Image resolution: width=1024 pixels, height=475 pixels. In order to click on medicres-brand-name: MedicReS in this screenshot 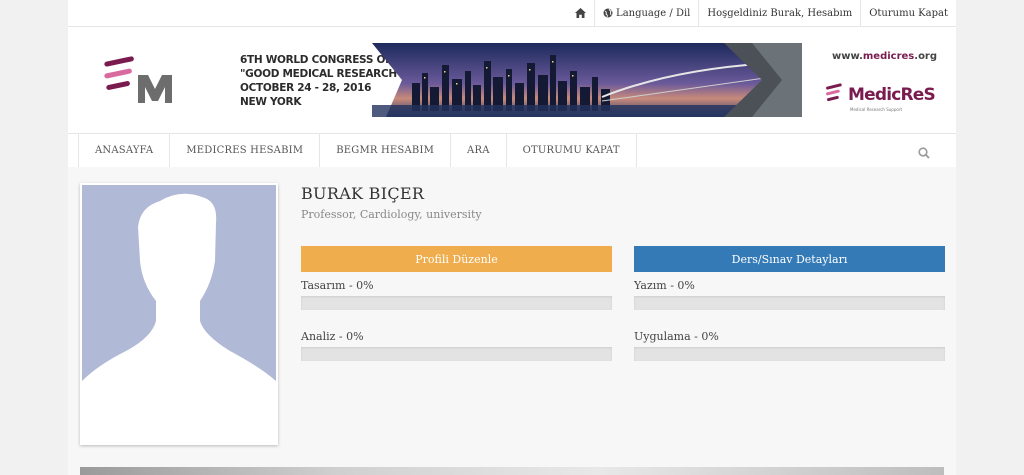, I will do `click(892, 95)`.